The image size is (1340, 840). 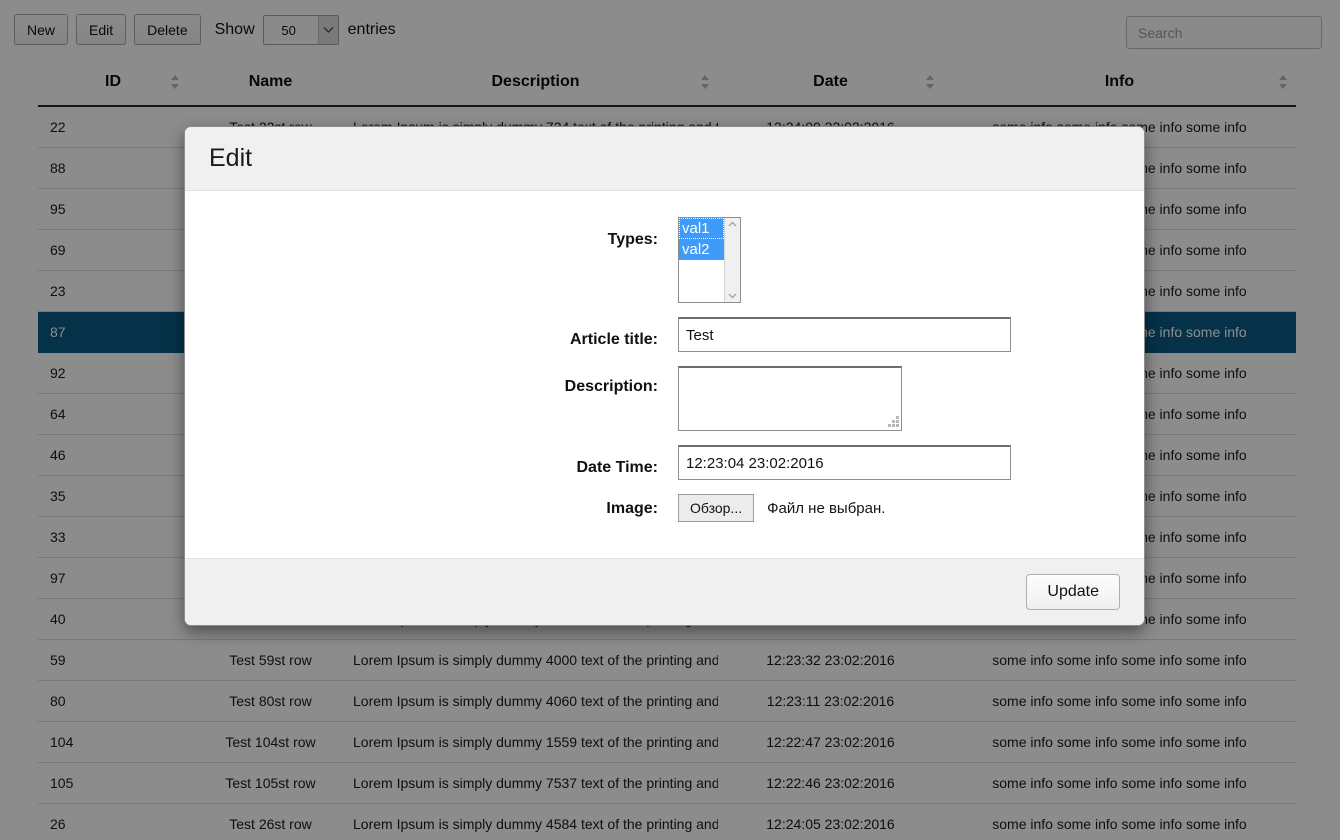 I want to click on modal-title: Edit, so click(x=231, y=158).